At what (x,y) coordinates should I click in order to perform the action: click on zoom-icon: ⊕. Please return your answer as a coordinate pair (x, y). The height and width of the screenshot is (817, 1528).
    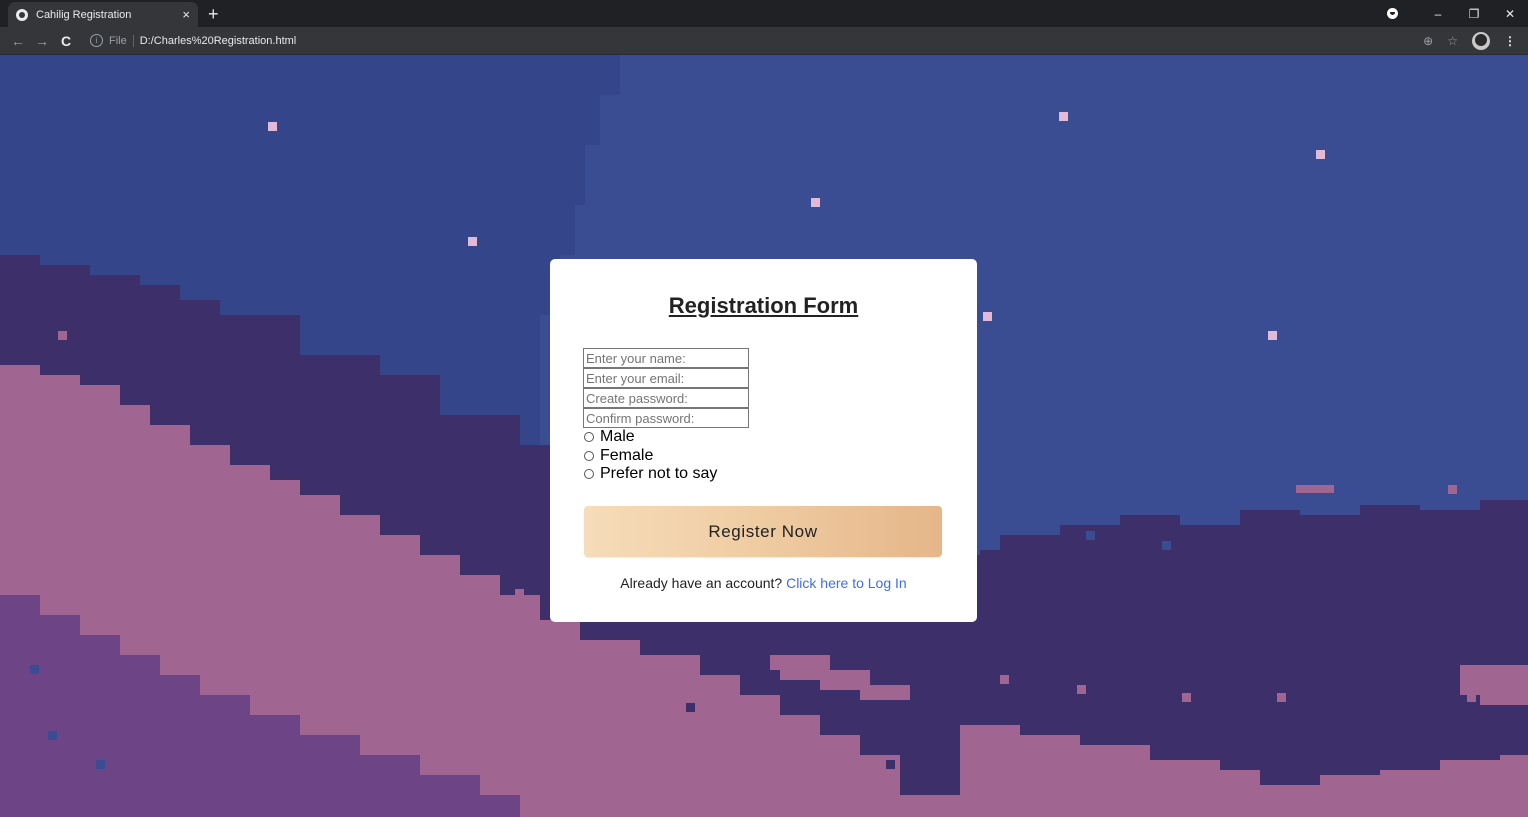
    Looking at the image, I should click on (1428, 41).